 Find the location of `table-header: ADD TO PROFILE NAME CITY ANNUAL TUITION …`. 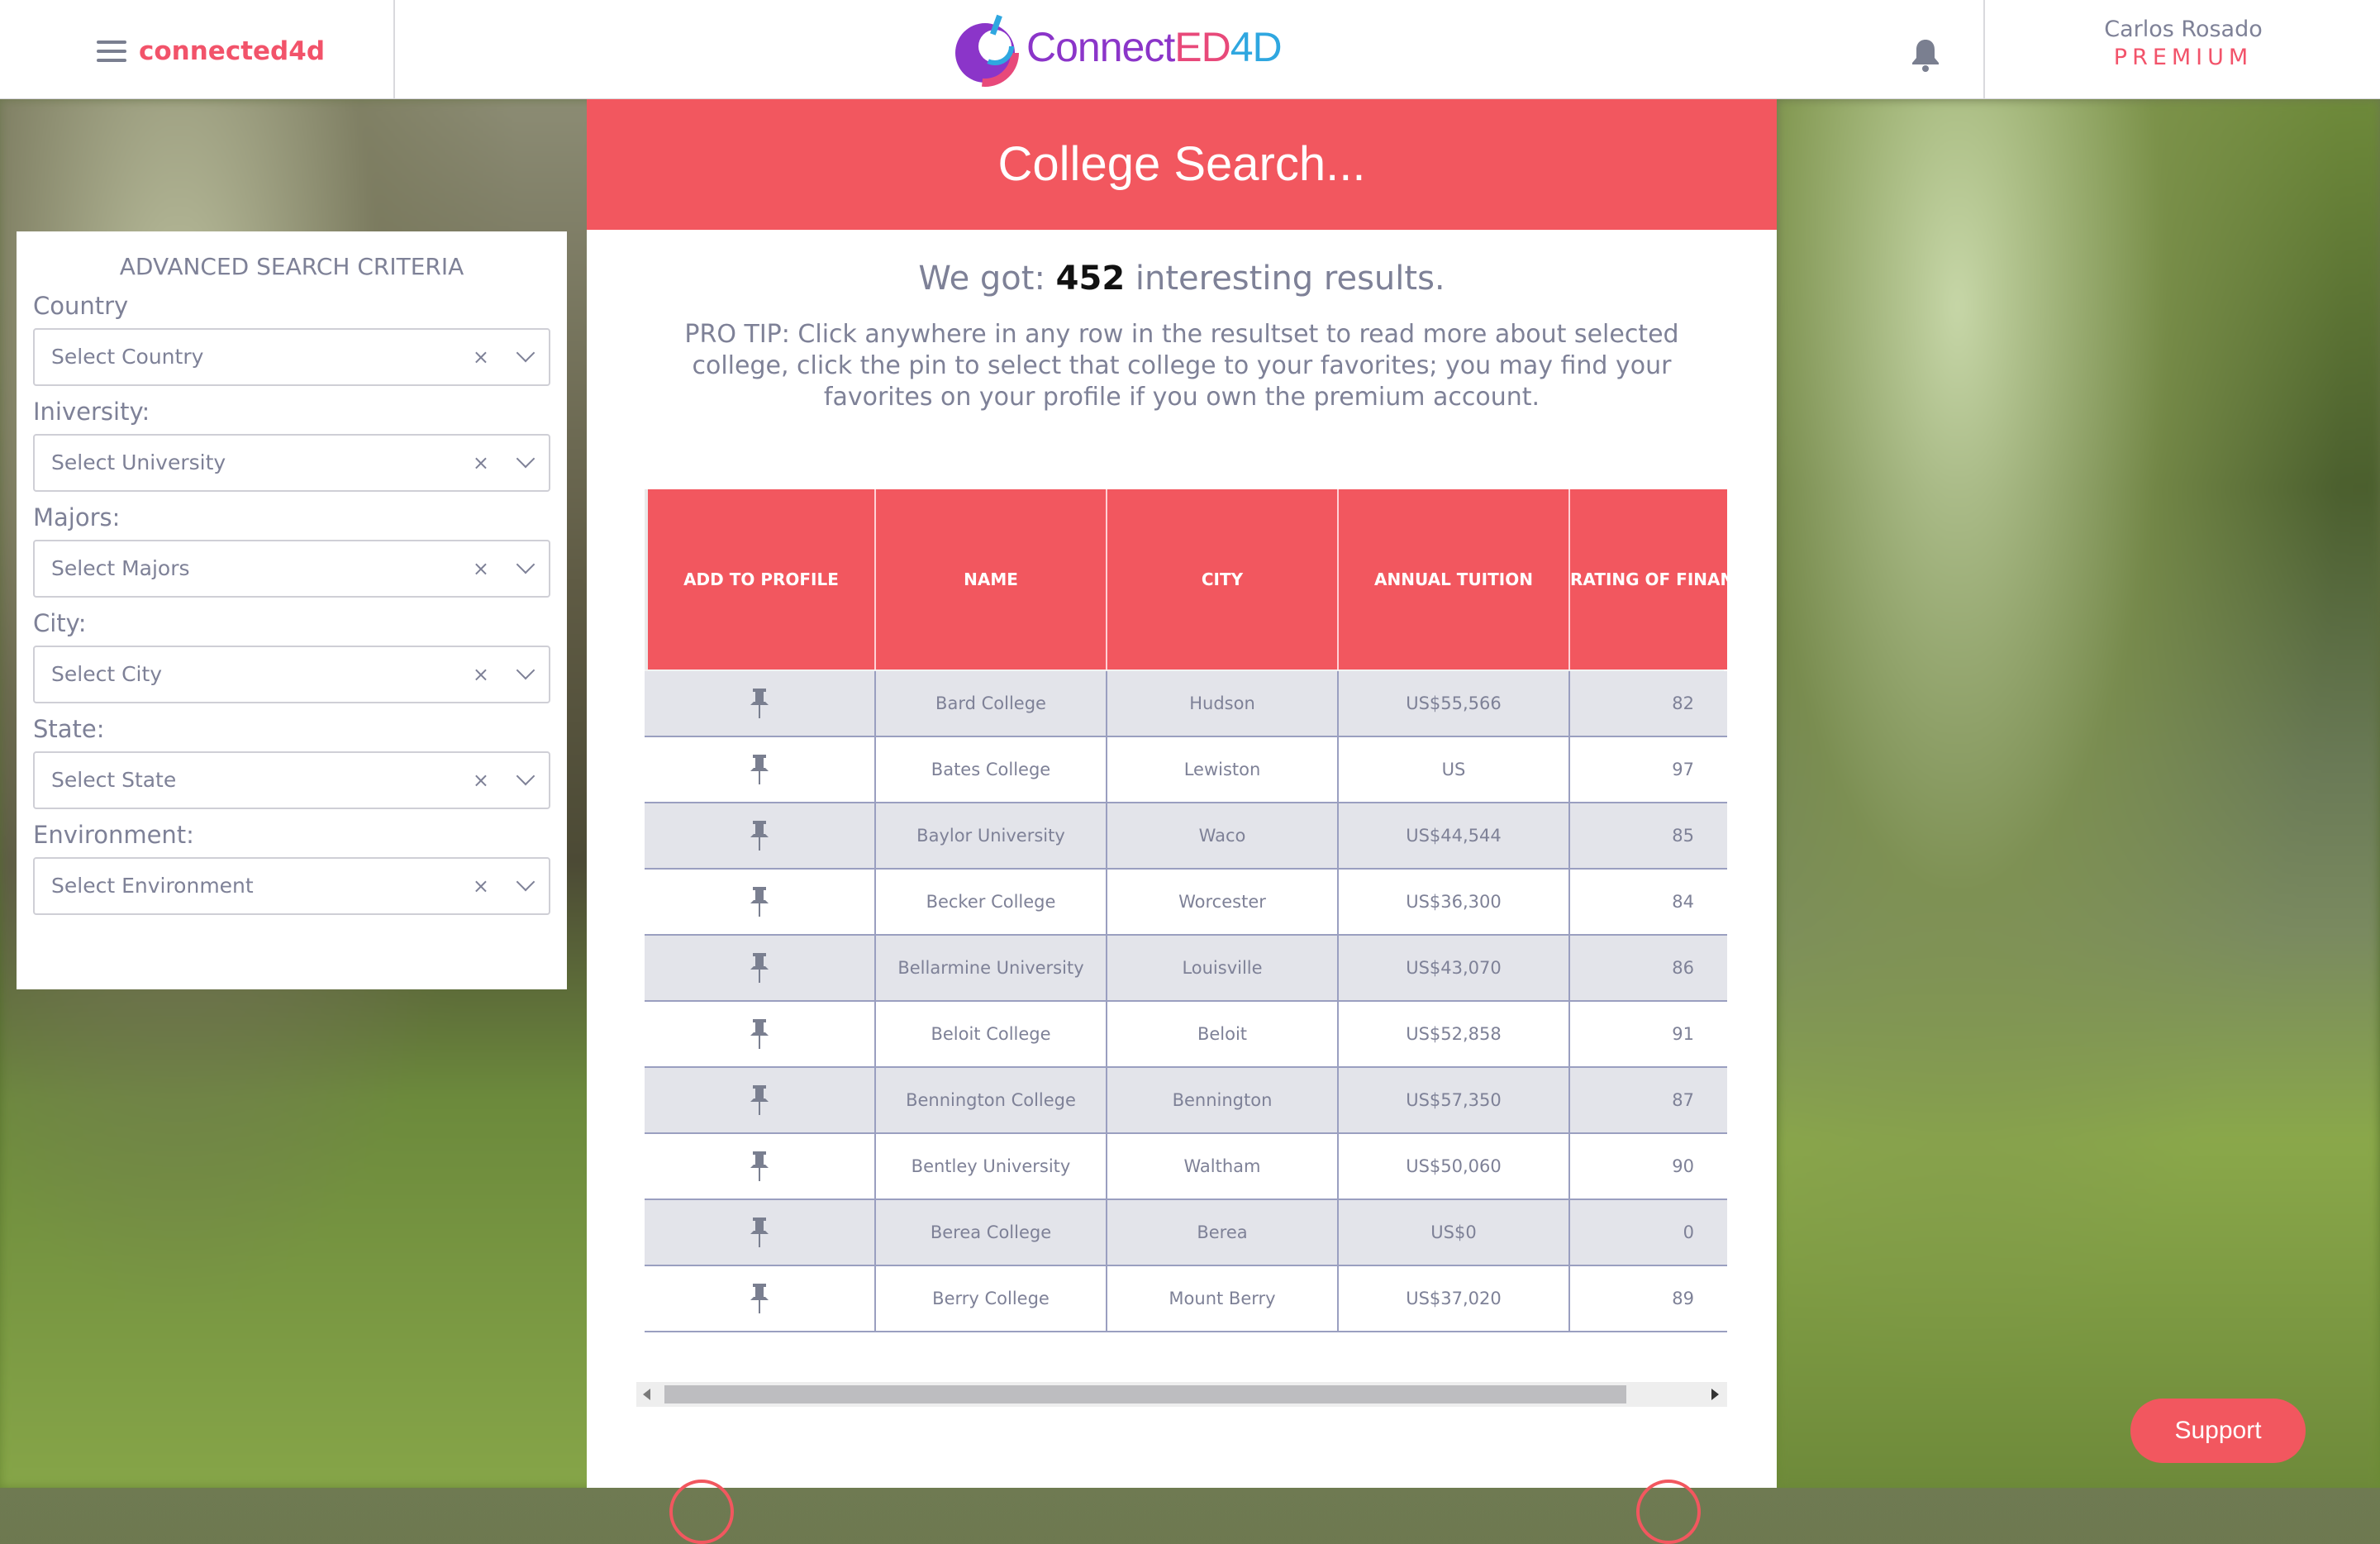

table-header: ADD TO PROFILE NAME CITY ANNUAL TUITION … is located at coordinates (1186, 580).